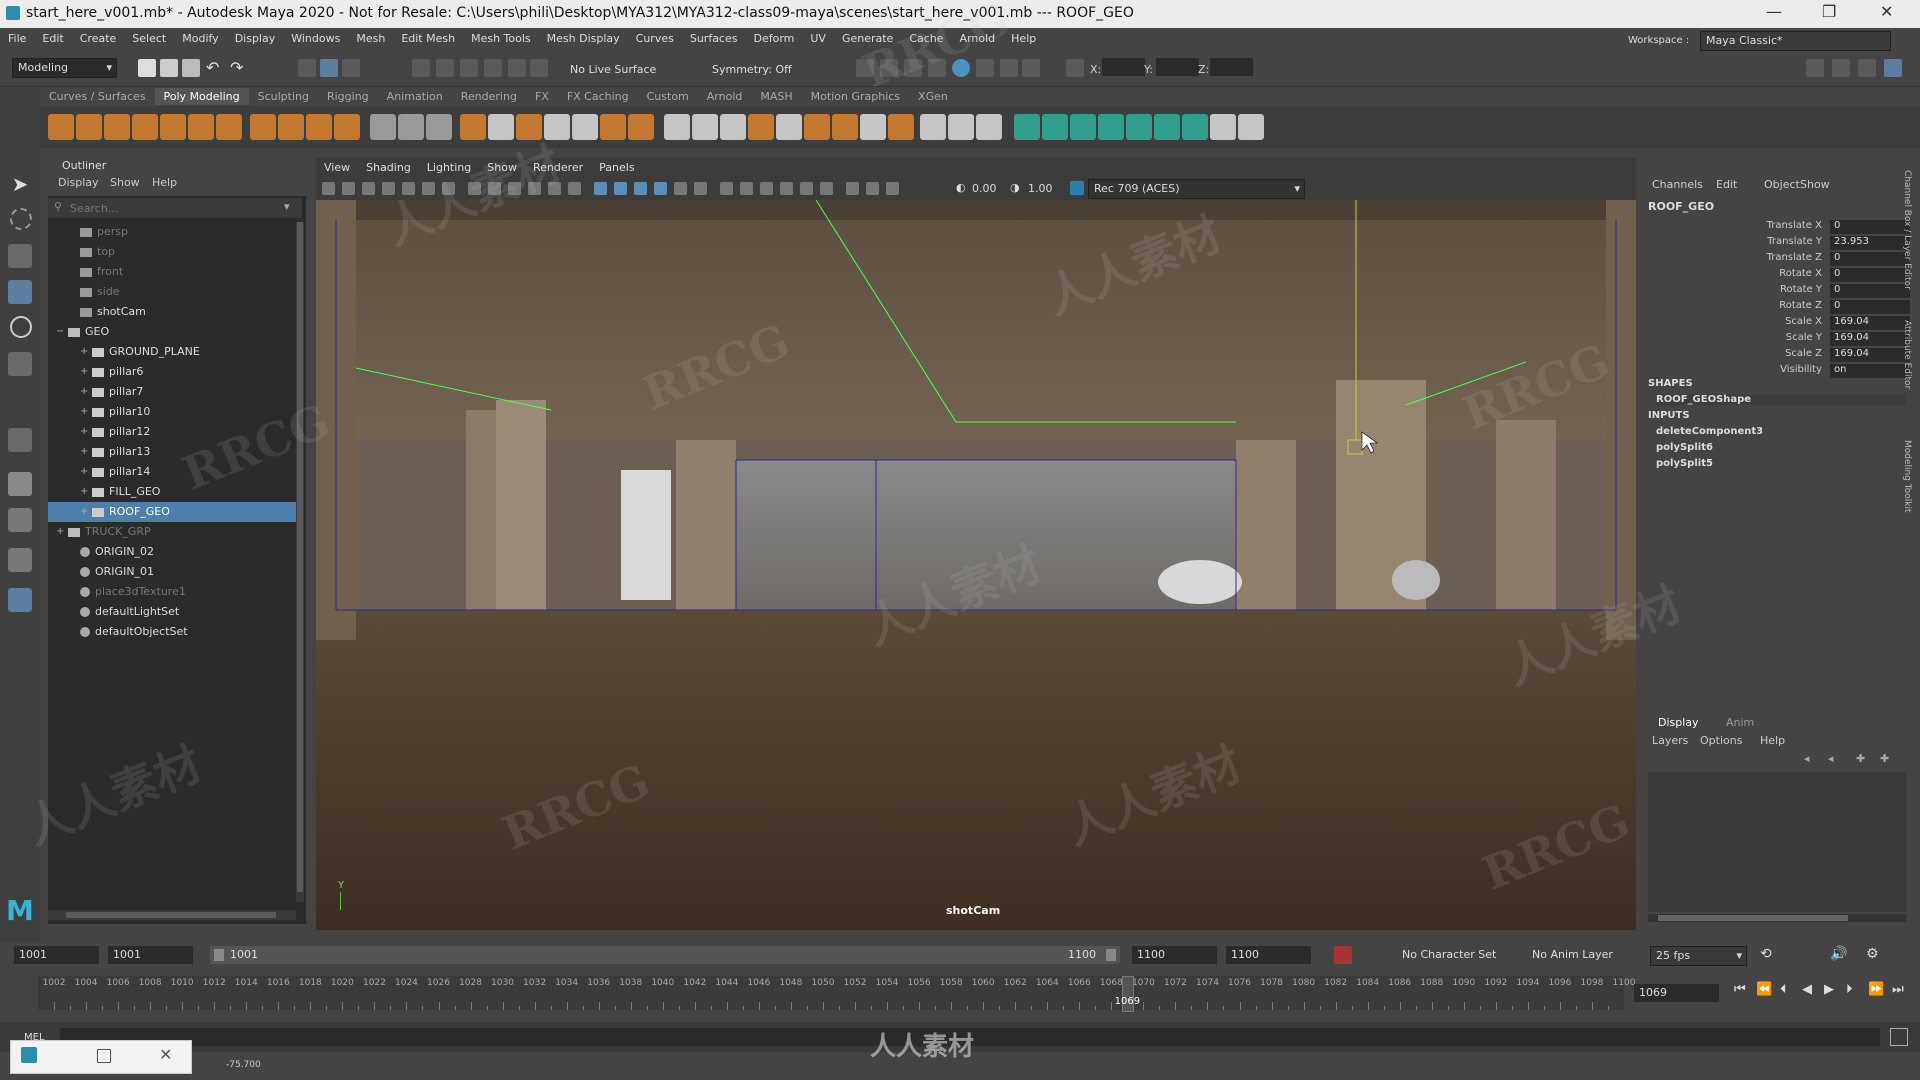 This screenshot has height=1080, width=1920. What do you see at coordinates (219, 955) in the screenshot?
I see `range-slider-start-handle` at bounding box center [219, 955].